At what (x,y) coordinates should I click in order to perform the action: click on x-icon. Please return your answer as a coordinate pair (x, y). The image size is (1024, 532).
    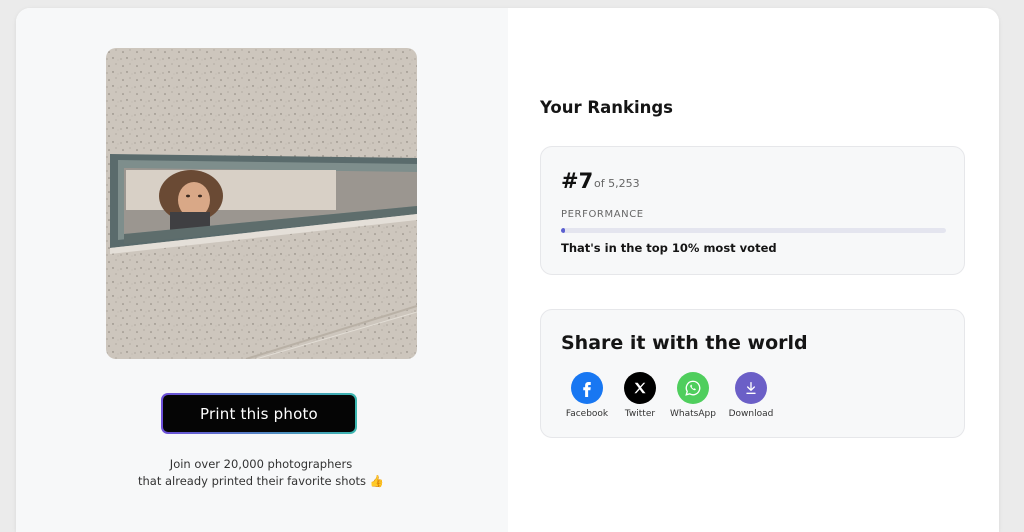
    Looking at the image, I should click on (640, 388).